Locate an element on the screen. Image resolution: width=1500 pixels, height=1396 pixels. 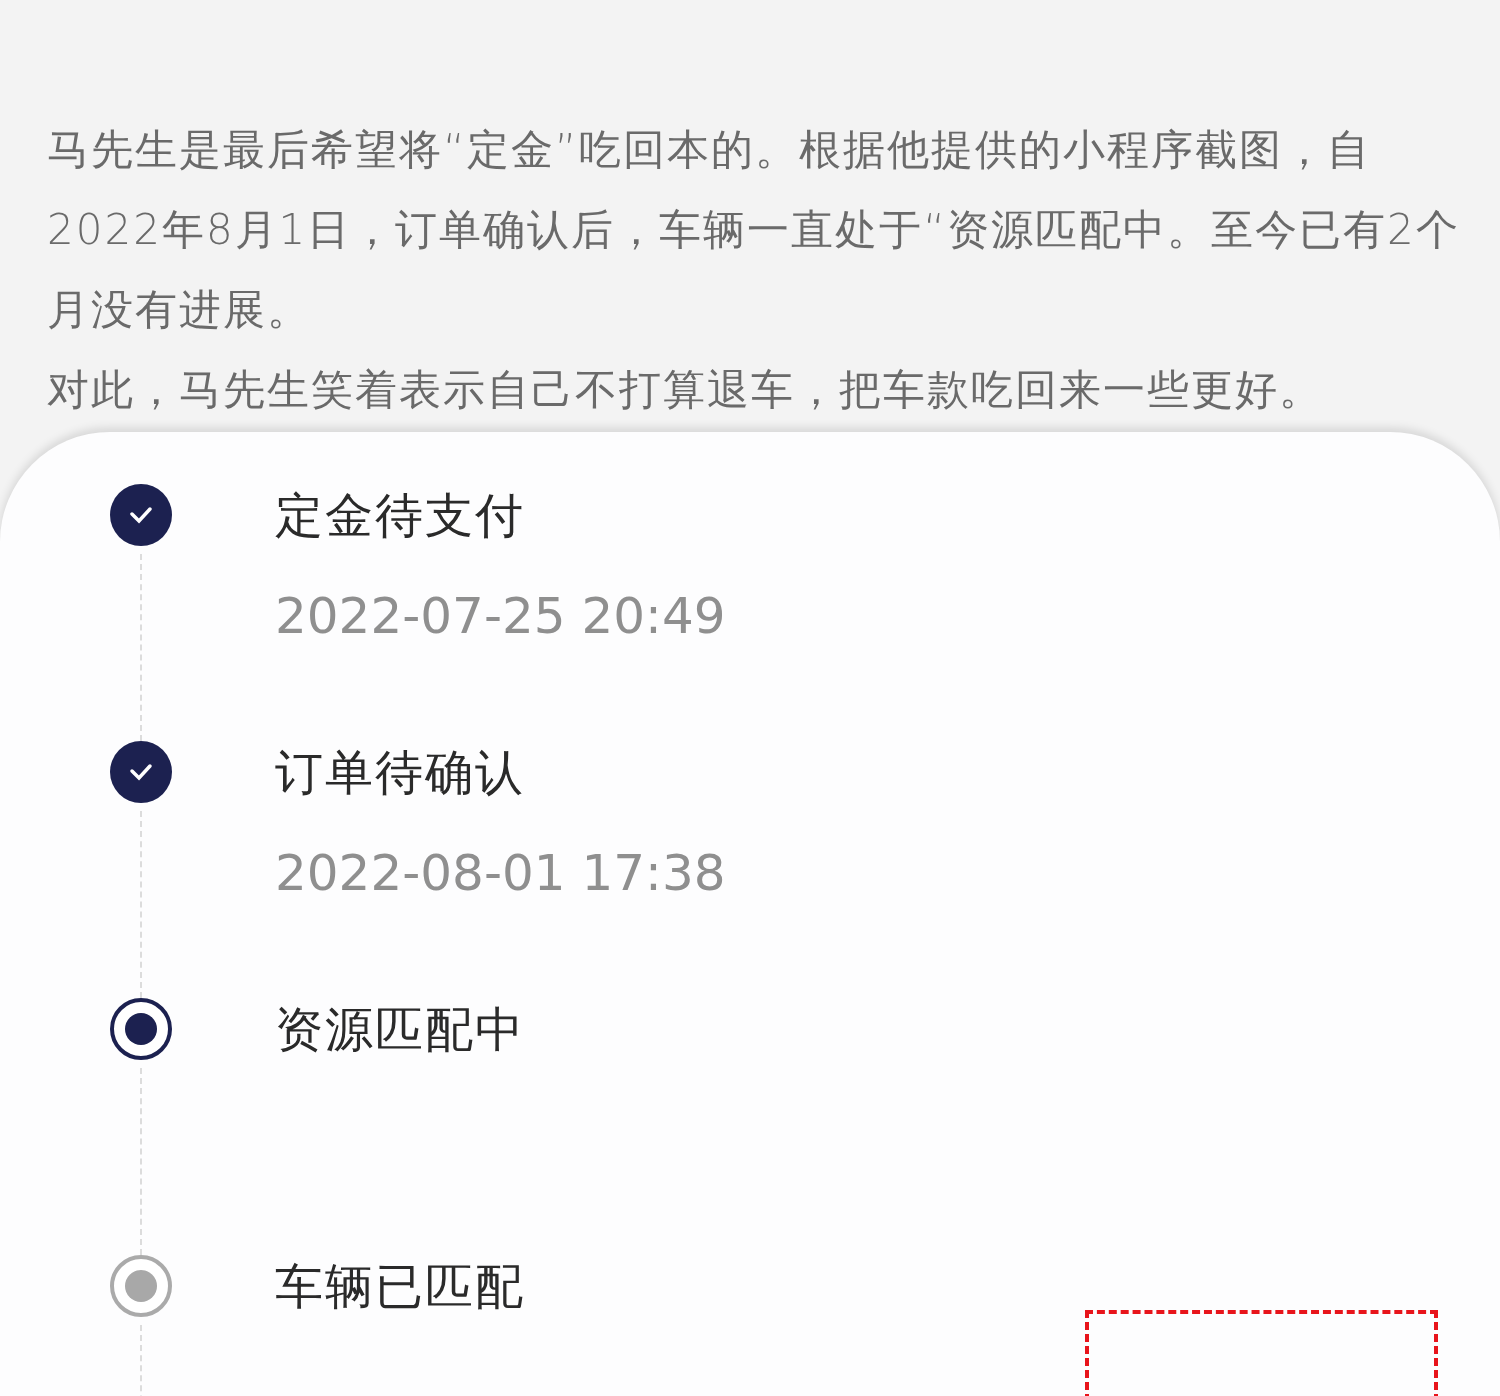
step-time: 2022-08-01 17:38 is located at coordinates (500, 873).